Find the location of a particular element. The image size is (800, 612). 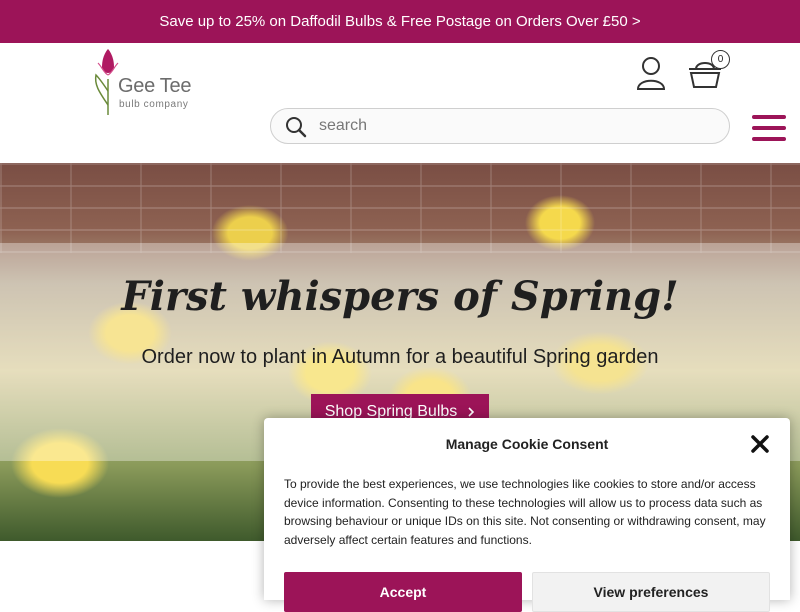

logo: Gee Tee bulb company is located at coordinates (145, 82).